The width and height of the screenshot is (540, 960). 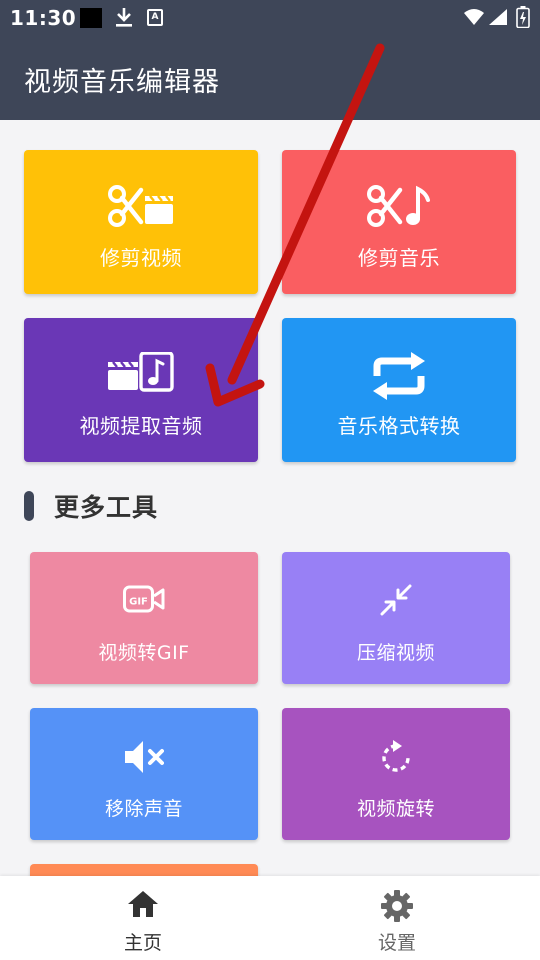 I want to click on bottom-navigation: 主页 设置, so click(x=270, y=918).